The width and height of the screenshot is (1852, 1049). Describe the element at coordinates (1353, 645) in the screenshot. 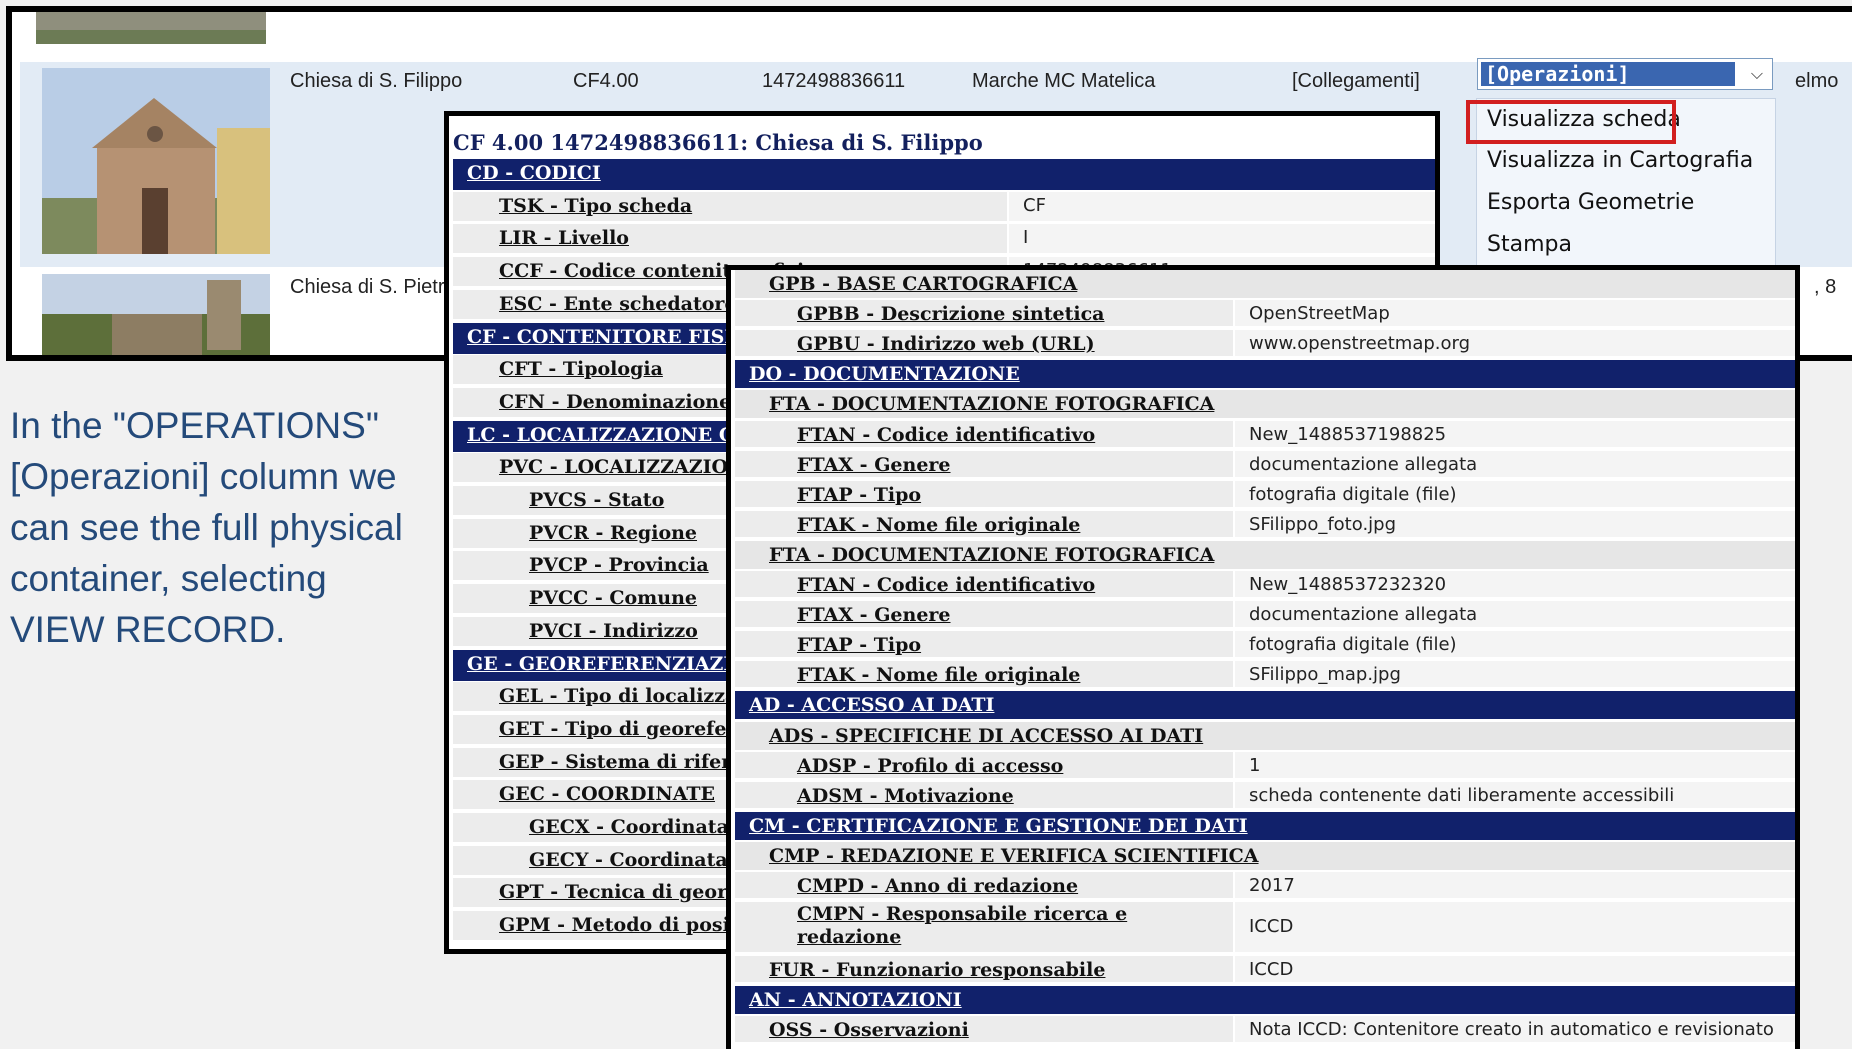

I see `field-value: fotografia digitale (file)` at that location.